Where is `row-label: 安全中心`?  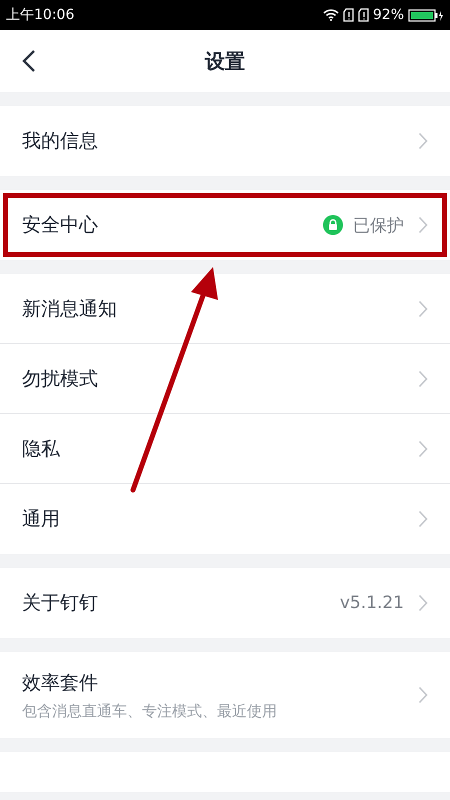 row-label: 安全中心 is located at coordinates (60, 225).